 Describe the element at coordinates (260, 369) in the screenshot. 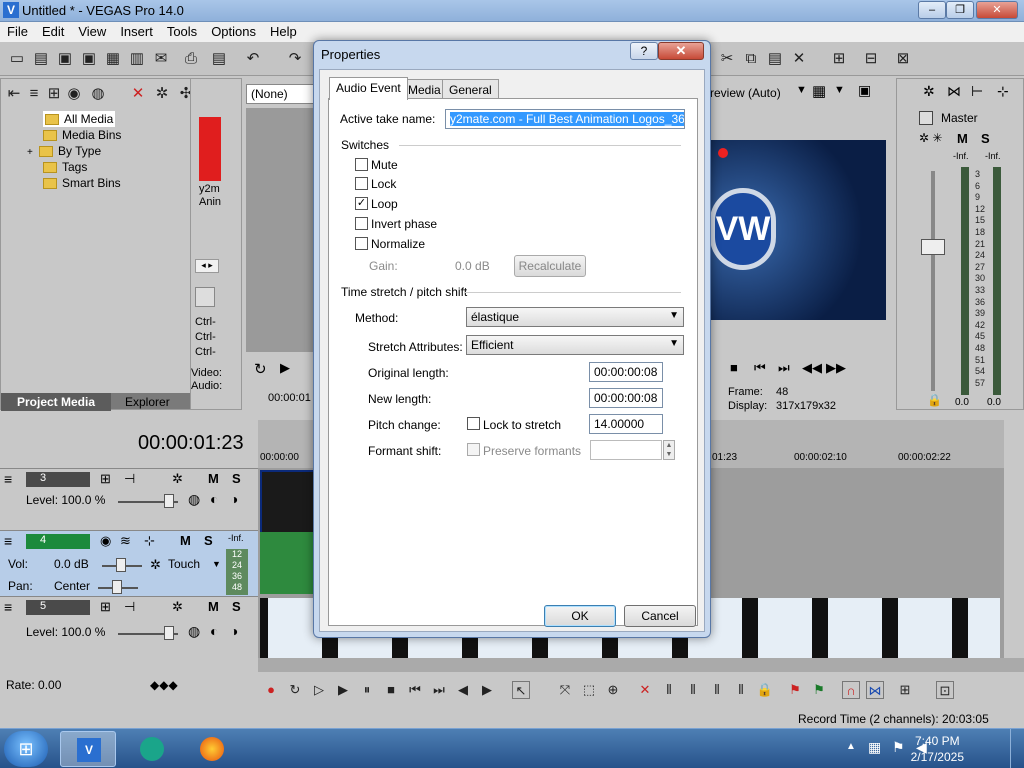

I see `loop-icon: ↻` at that location.